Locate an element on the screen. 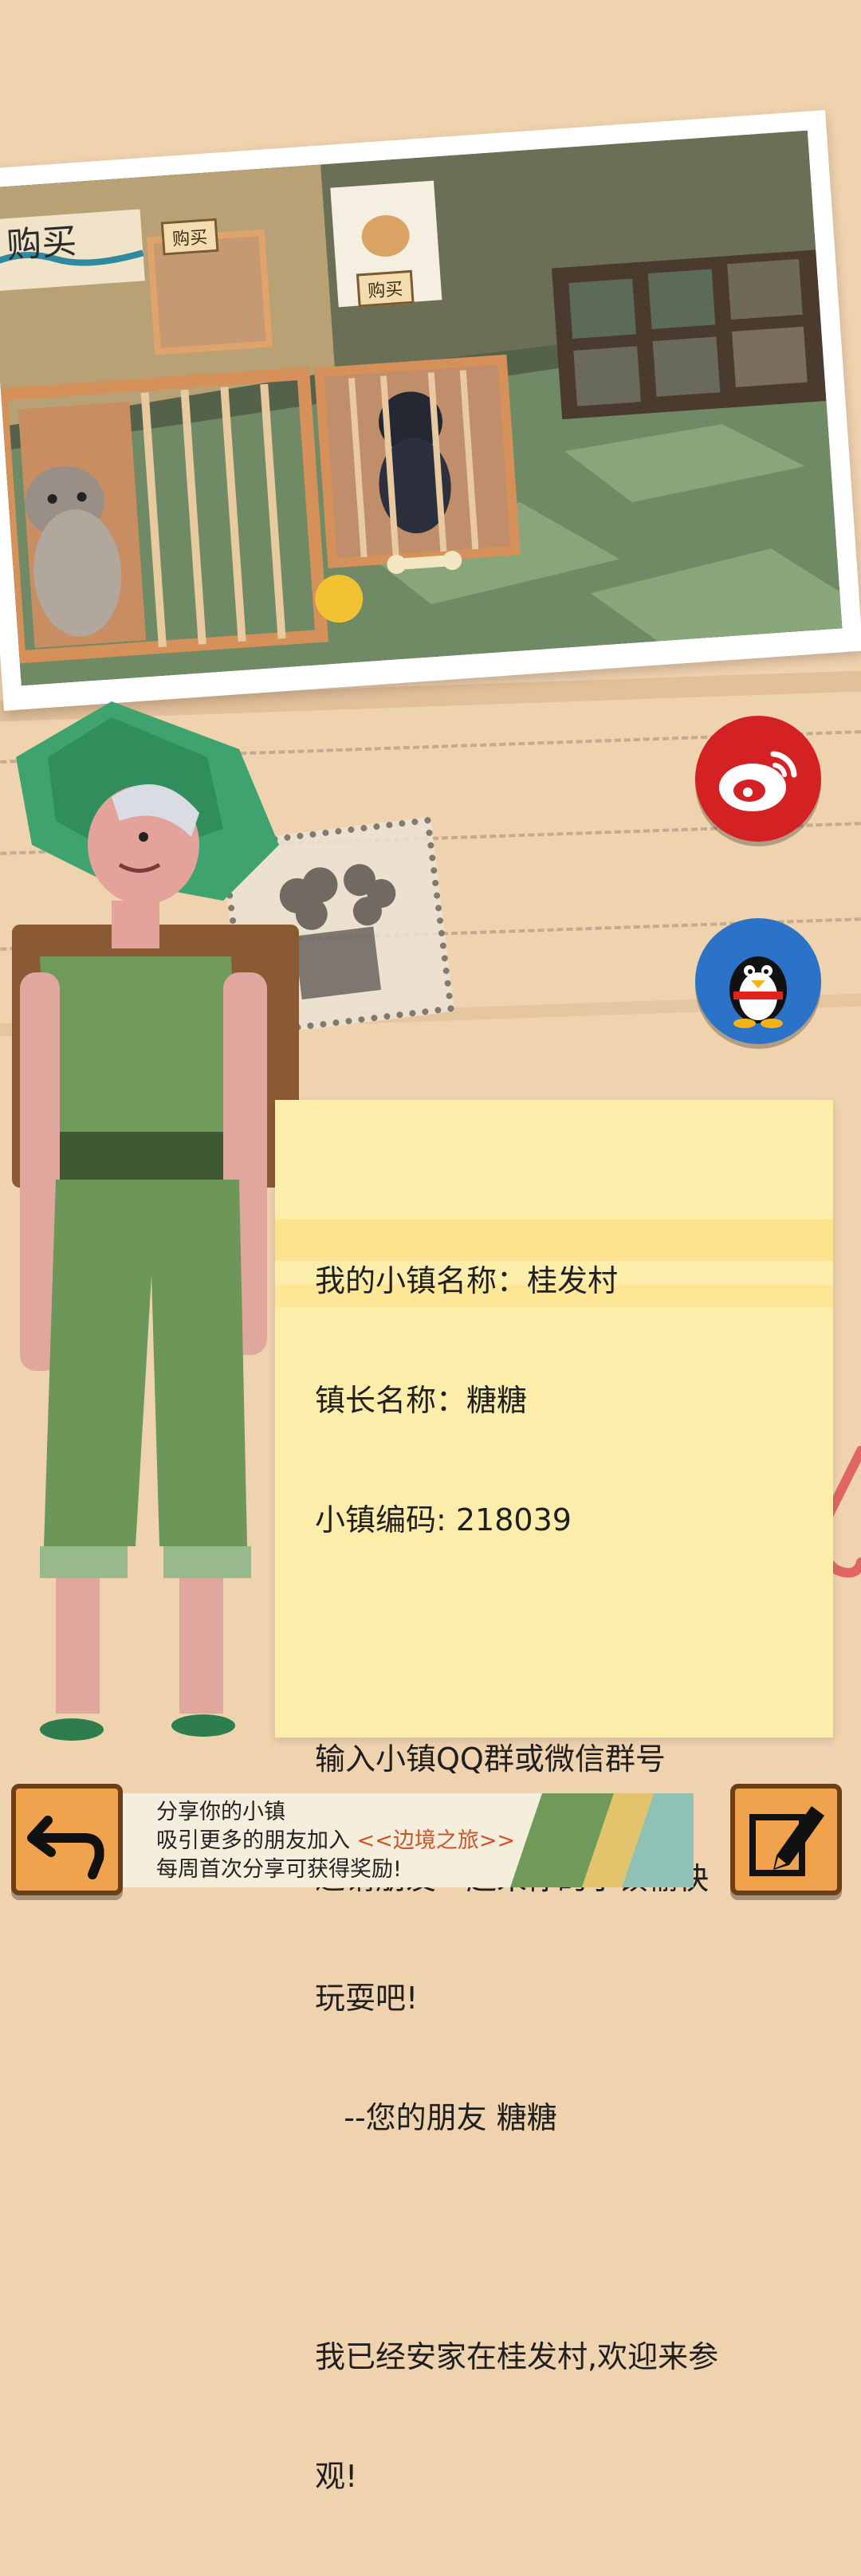 Image resolution: width=861 pixels, height=2576 pixels. share-reward-line: 每周首次分享可获得奖励! is located at coordinates (279, 1869).